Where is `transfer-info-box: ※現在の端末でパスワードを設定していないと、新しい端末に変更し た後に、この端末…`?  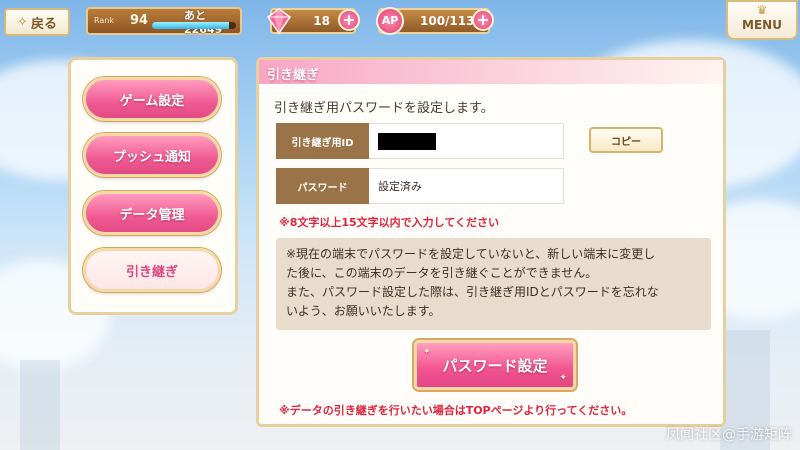
transfer-info-box: ※現在の端末でパスワードを設定していないと、新しい端末に変更し た後に、この端末… is located at coordinates (493, 284).